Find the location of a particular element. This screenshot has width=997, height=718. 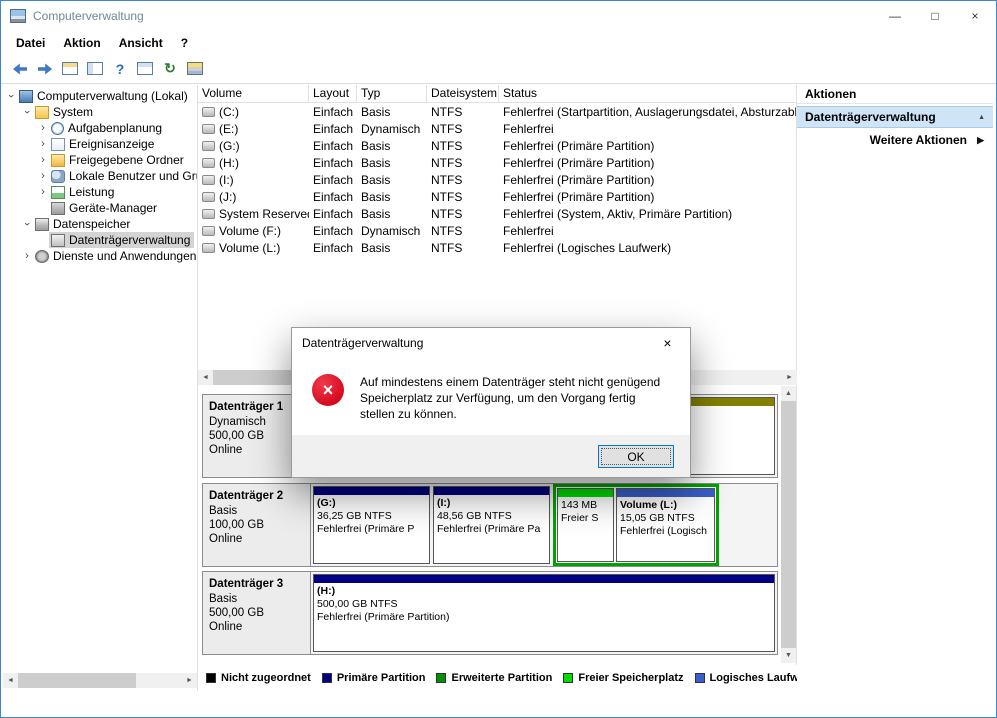

menu-hilfe: ? is located at coordinates (184, 43).